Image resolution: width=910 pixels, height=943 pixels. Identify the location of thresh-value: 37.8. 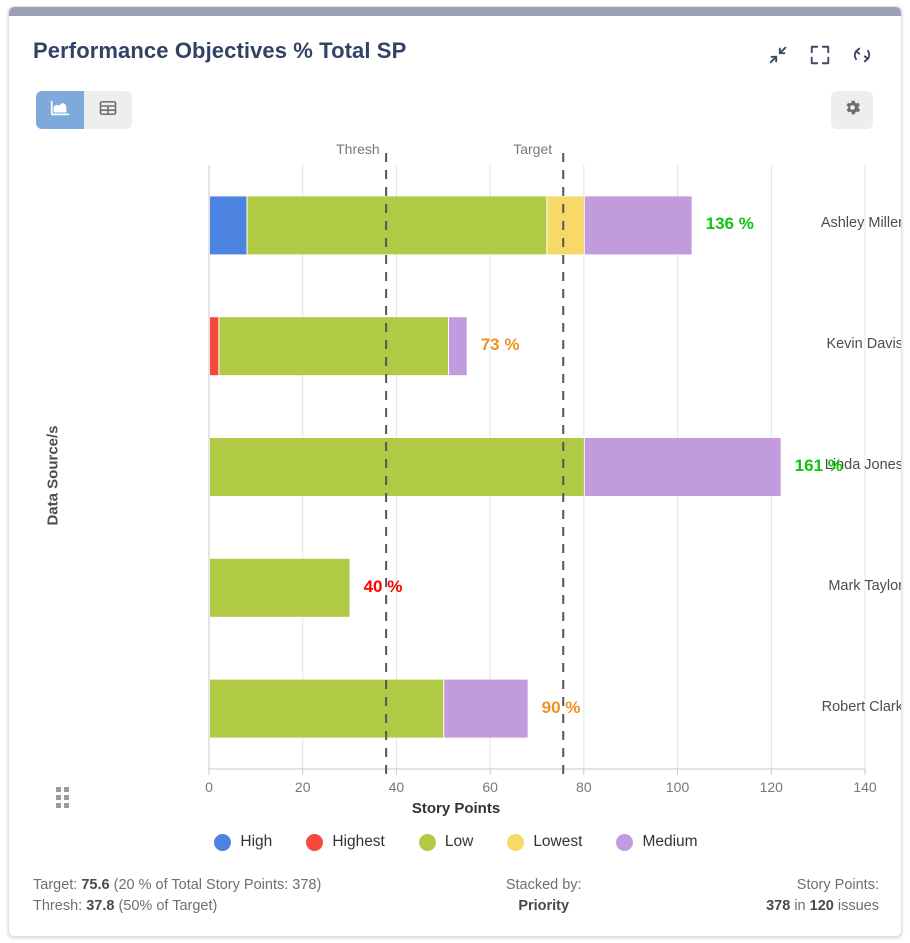
(100, 906).